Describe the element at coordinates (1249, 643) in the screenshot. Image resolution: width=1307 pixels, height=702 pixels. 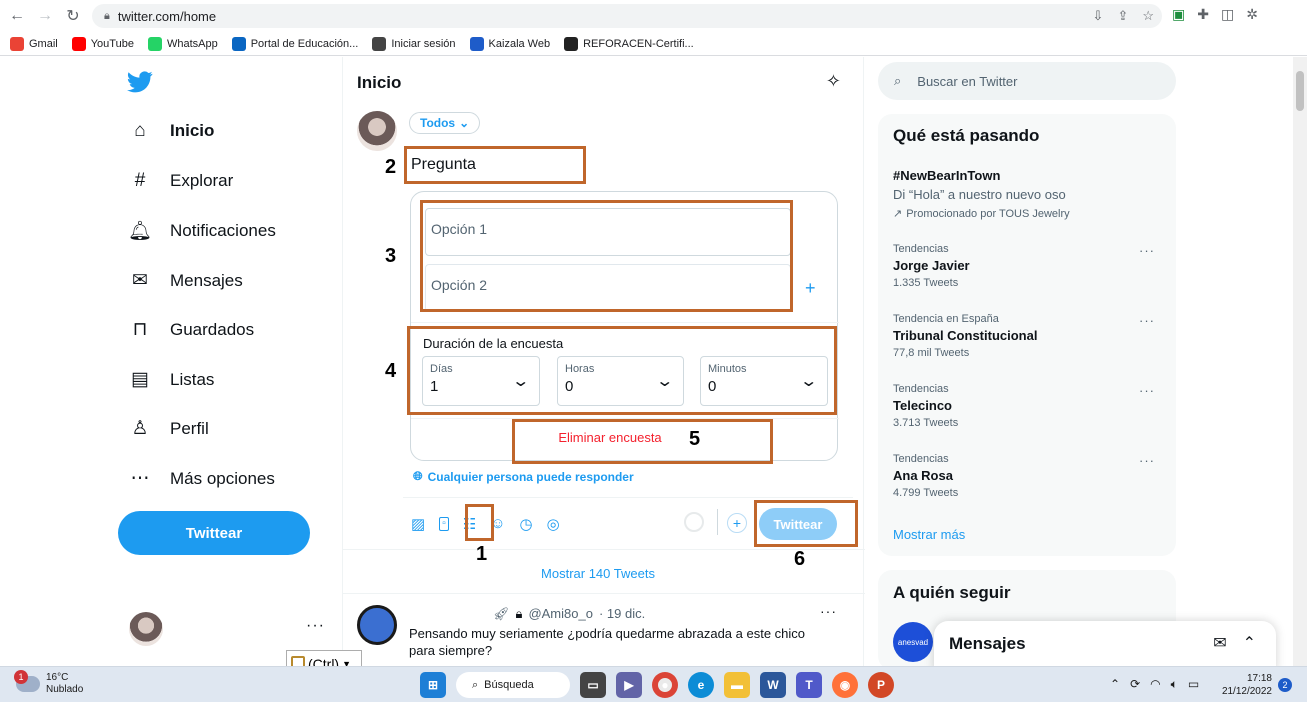
I see `expand-up-icon: ⌃` at that location.